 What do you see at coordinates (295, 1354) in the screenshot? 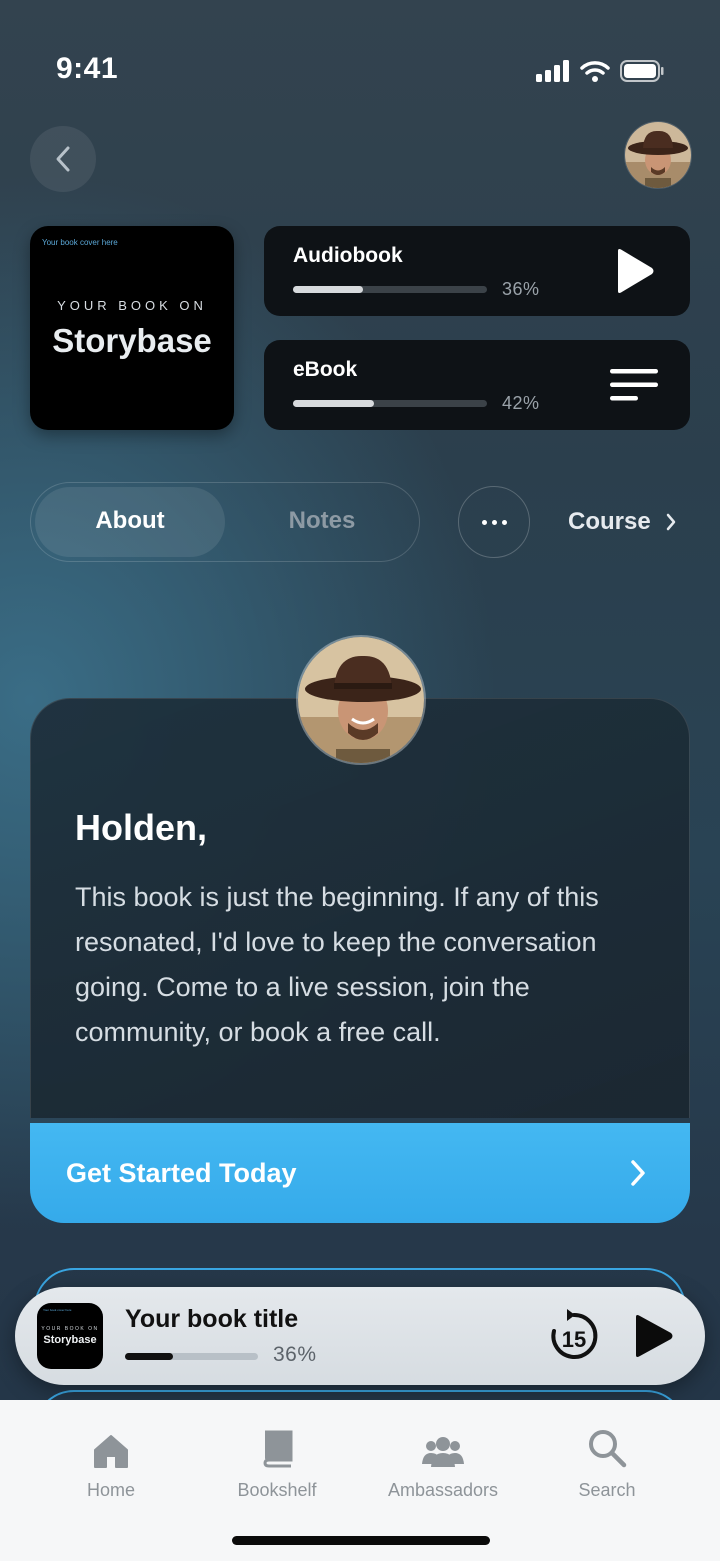
I see `mini-player-progress-label: 36%` at bounding box center [295, 1354].